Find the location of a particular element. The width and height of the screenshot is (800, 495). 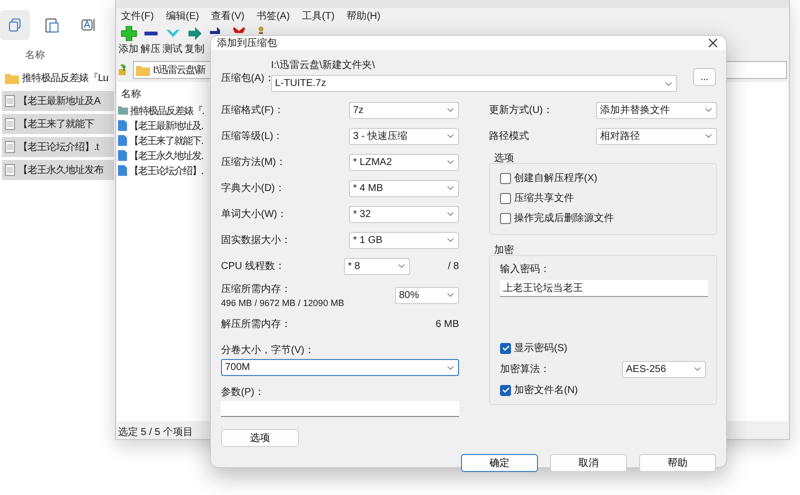

file-name: 【老王论坛介绍】.t is located at coordinates (58, 147).